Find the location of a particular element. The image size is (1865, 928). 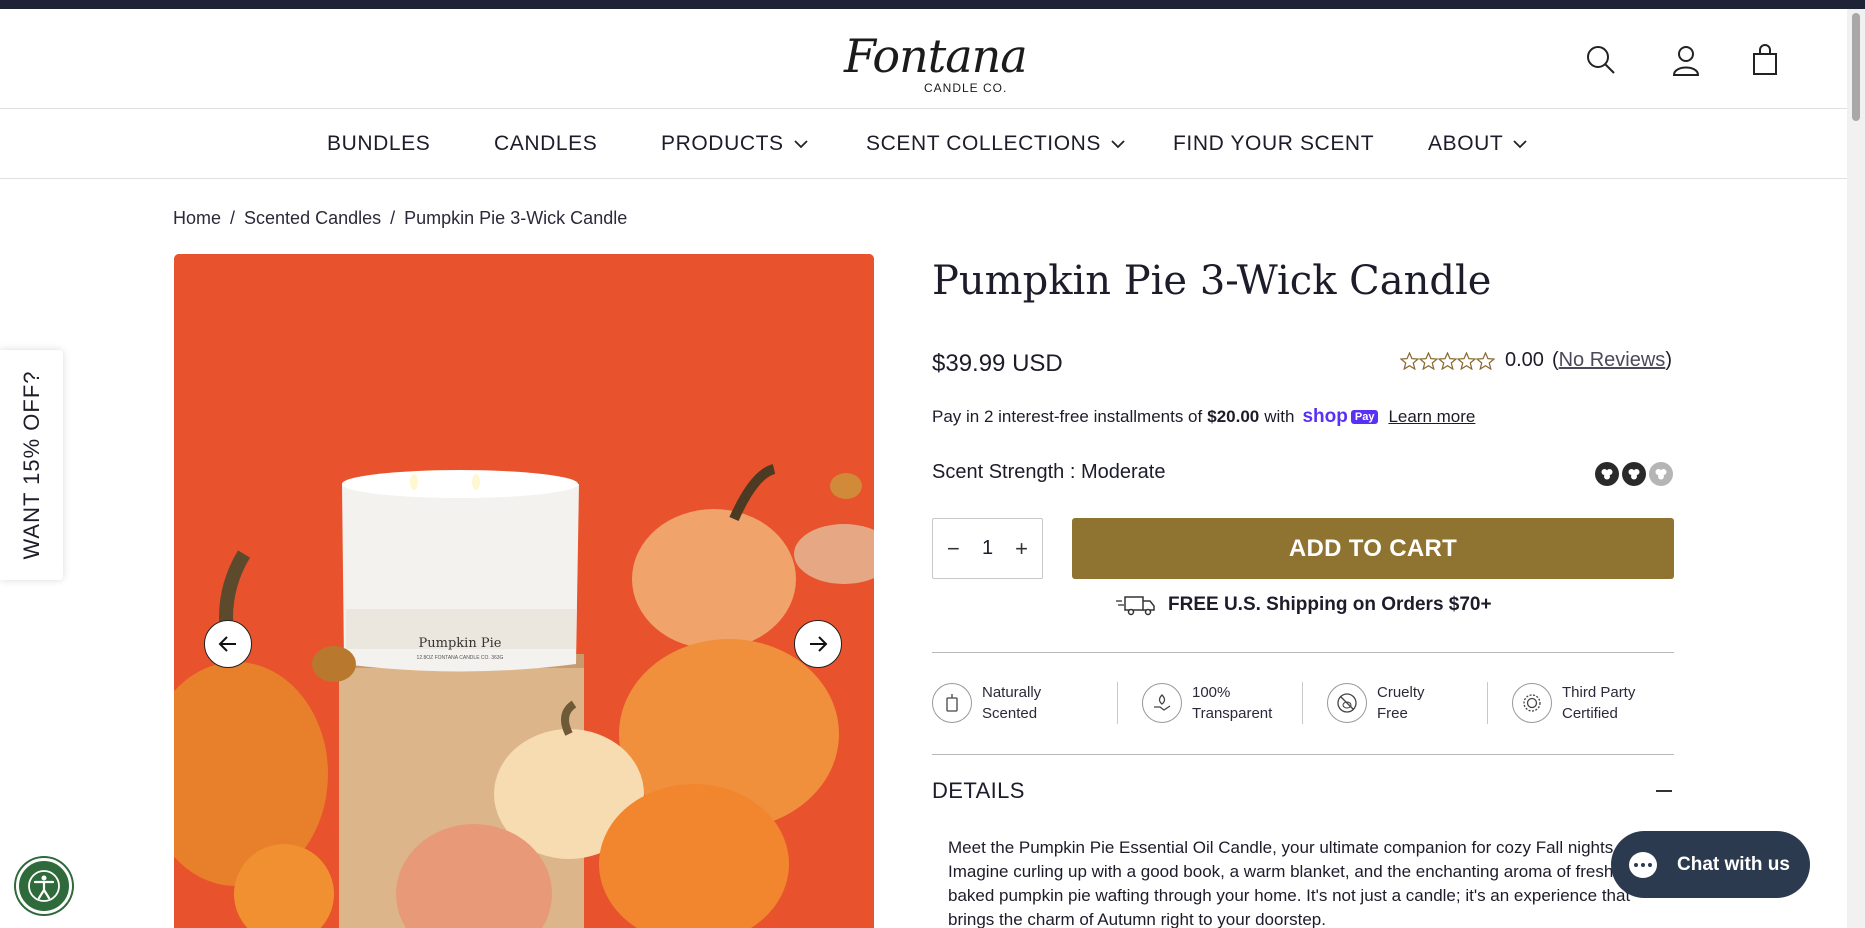

hand-leaf-icon is located at coordinates (1162, 703).